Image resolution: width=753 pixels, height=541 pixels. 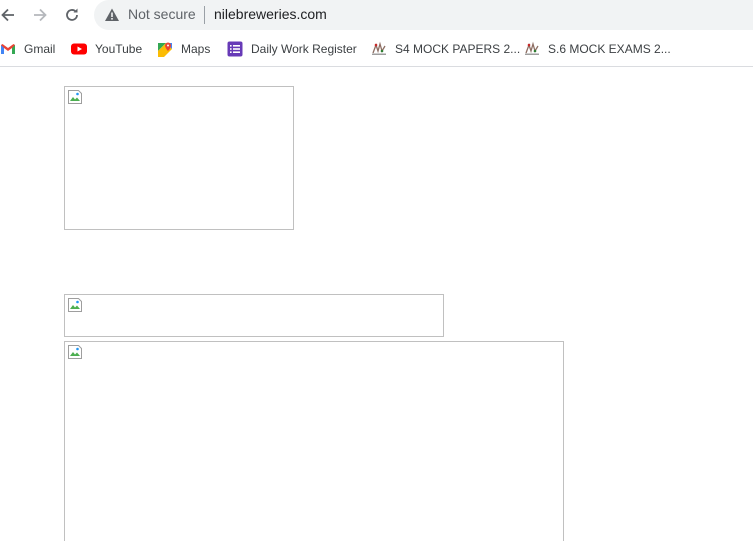 What do you see at coordinates (40, 49) in the screenshot?
I see `bookmark-label: Gmail` at bounding box center [40, 49].